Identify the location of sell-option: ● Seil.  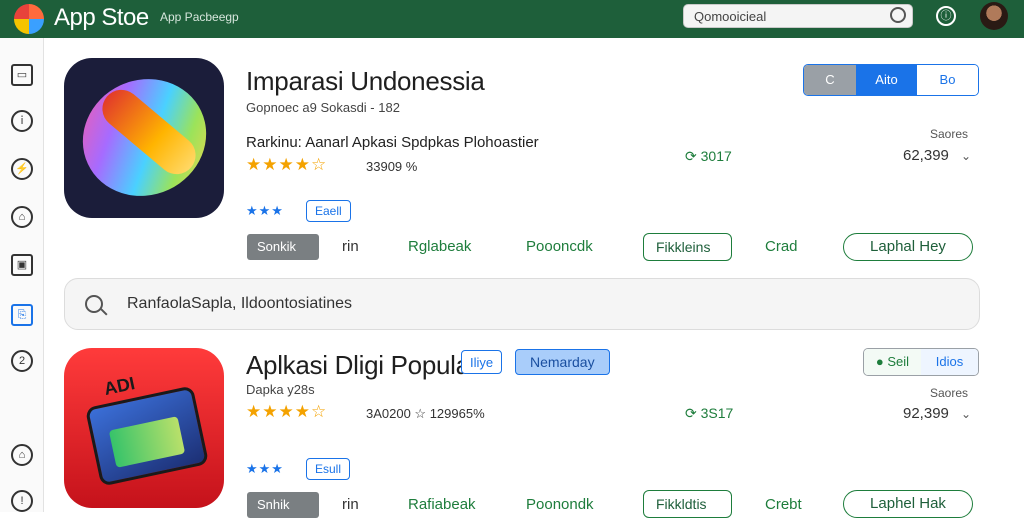
(892, 362).